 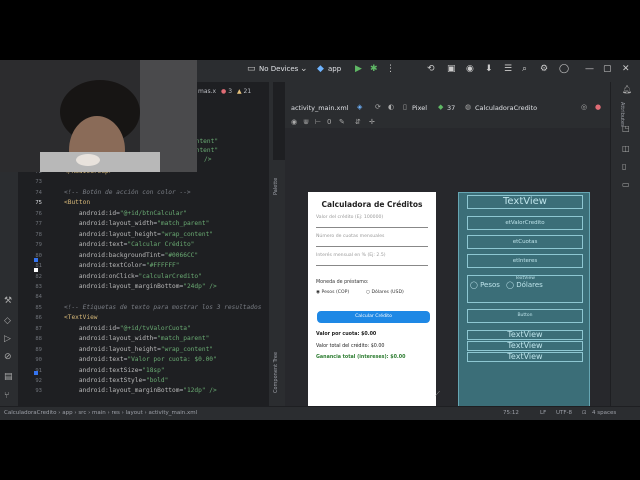 I want to click on code-line: android:text="Valor por cuota: $0.00", so click(x=140, y=359).